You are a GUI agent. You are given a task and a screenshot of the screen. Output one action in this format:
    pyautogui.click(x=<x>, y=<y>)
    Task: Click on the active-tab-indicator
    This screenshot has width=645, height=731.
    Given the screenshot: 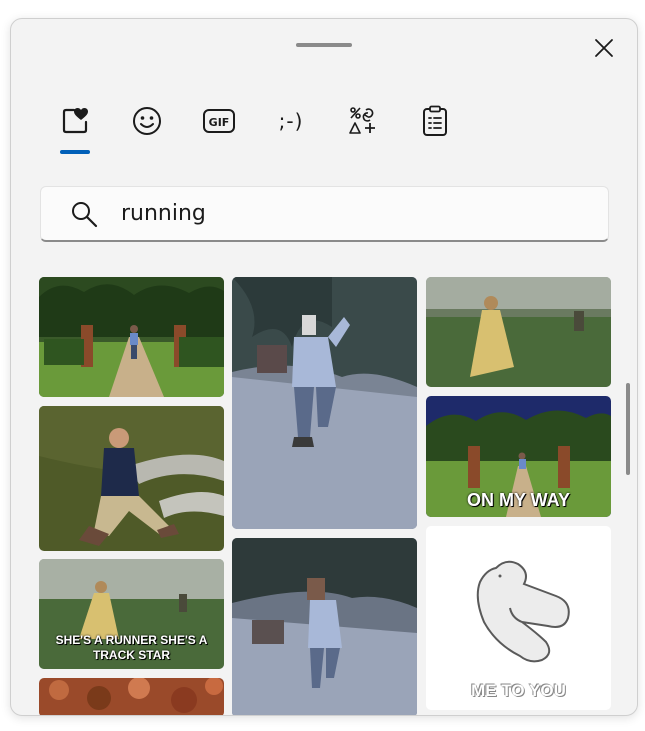 What is the action you would take?
    pyautogui.click(x=75, y=152)
    